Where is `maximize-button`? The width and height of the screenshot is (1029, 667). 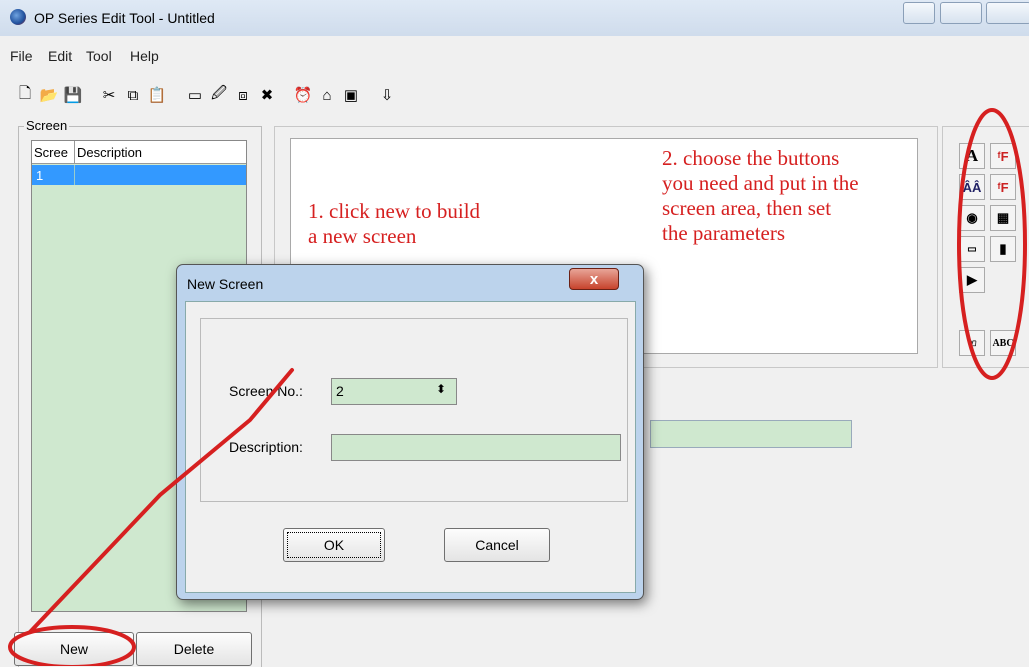
maximize-button is located at coordinates (961, 13).